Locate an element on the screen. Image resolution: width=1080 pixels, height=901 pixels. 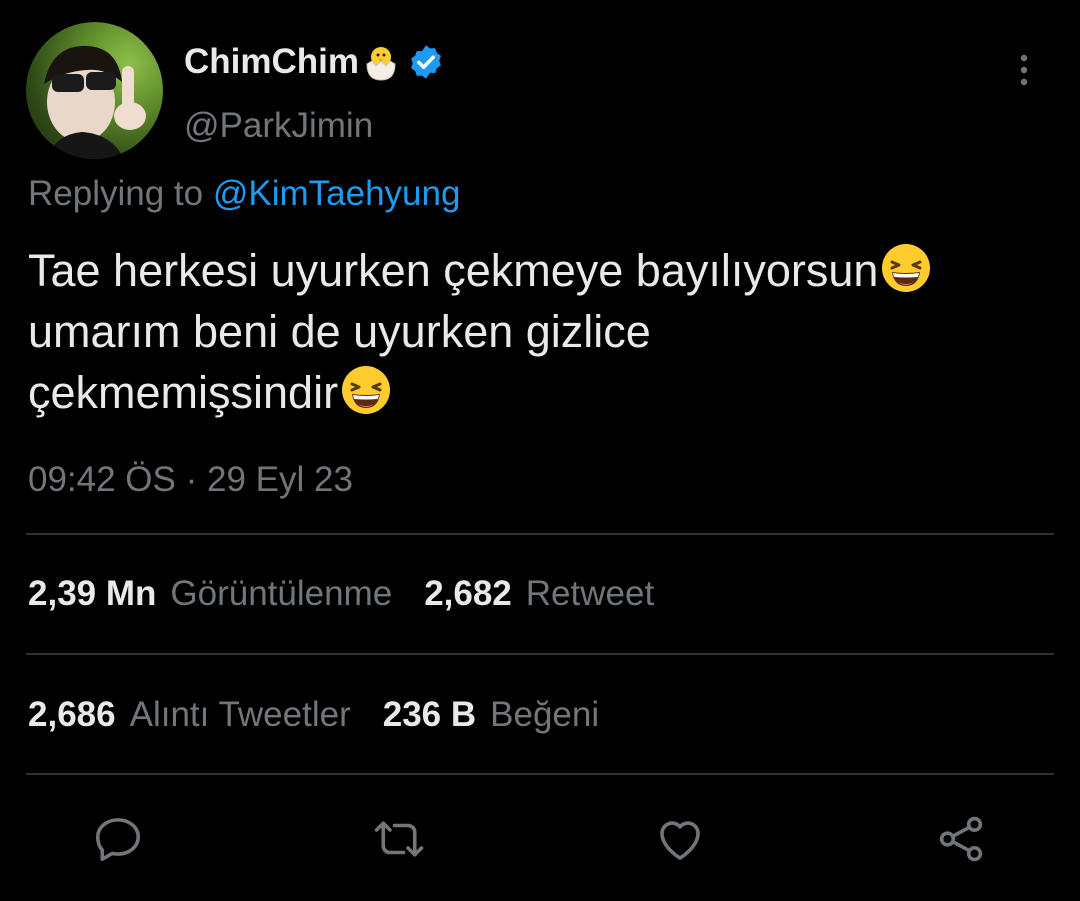
tweet-line: Tae herkesi uyurken çekmeye bayılıyorsun is located at coordinates (543, 270).